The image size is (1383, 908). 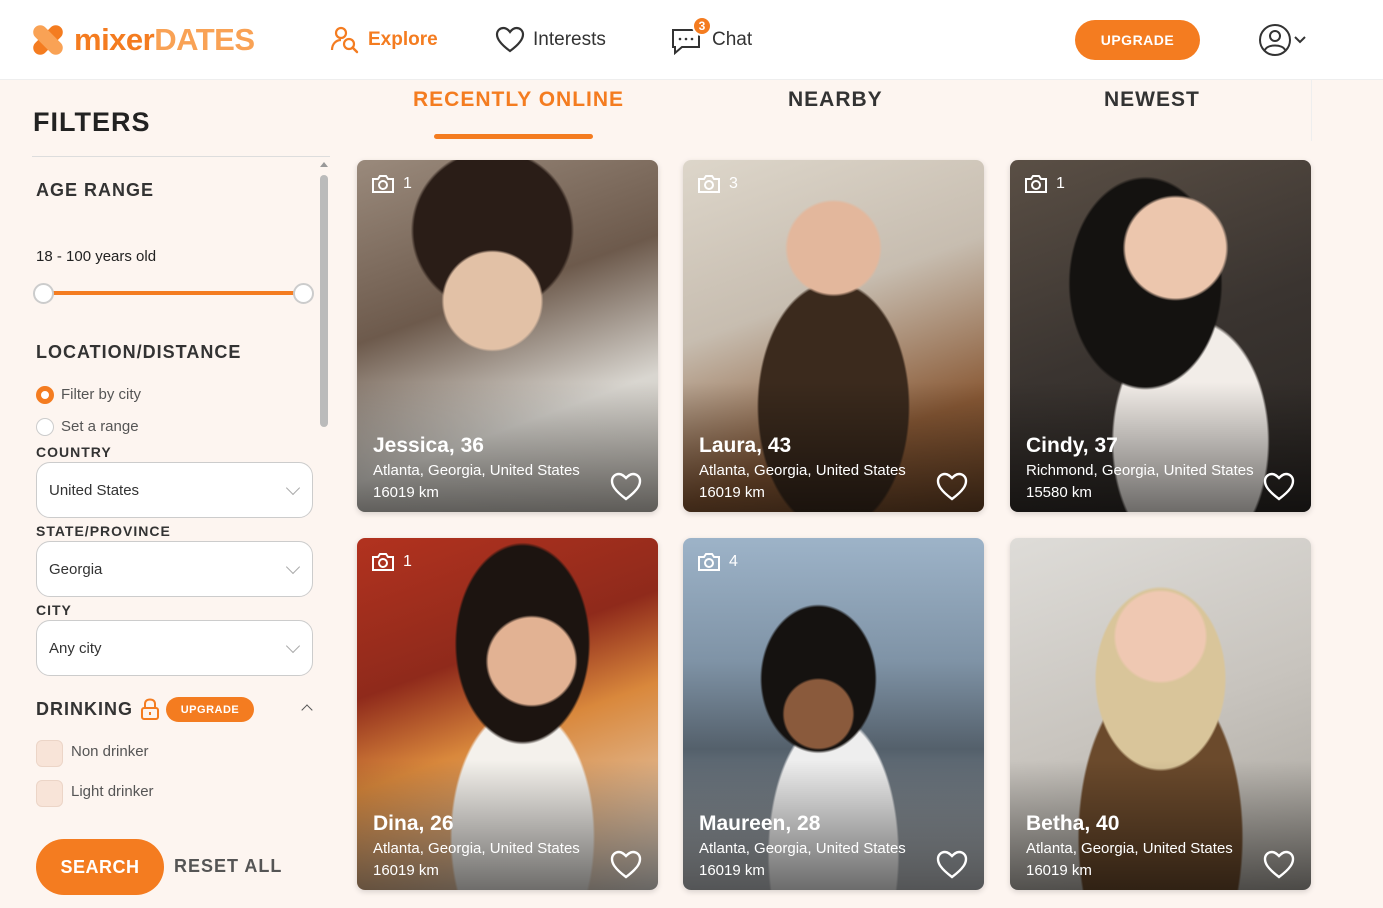 I want to click on checkbox-non-drinker-label: Non drinker, so click(x=110, y=751).